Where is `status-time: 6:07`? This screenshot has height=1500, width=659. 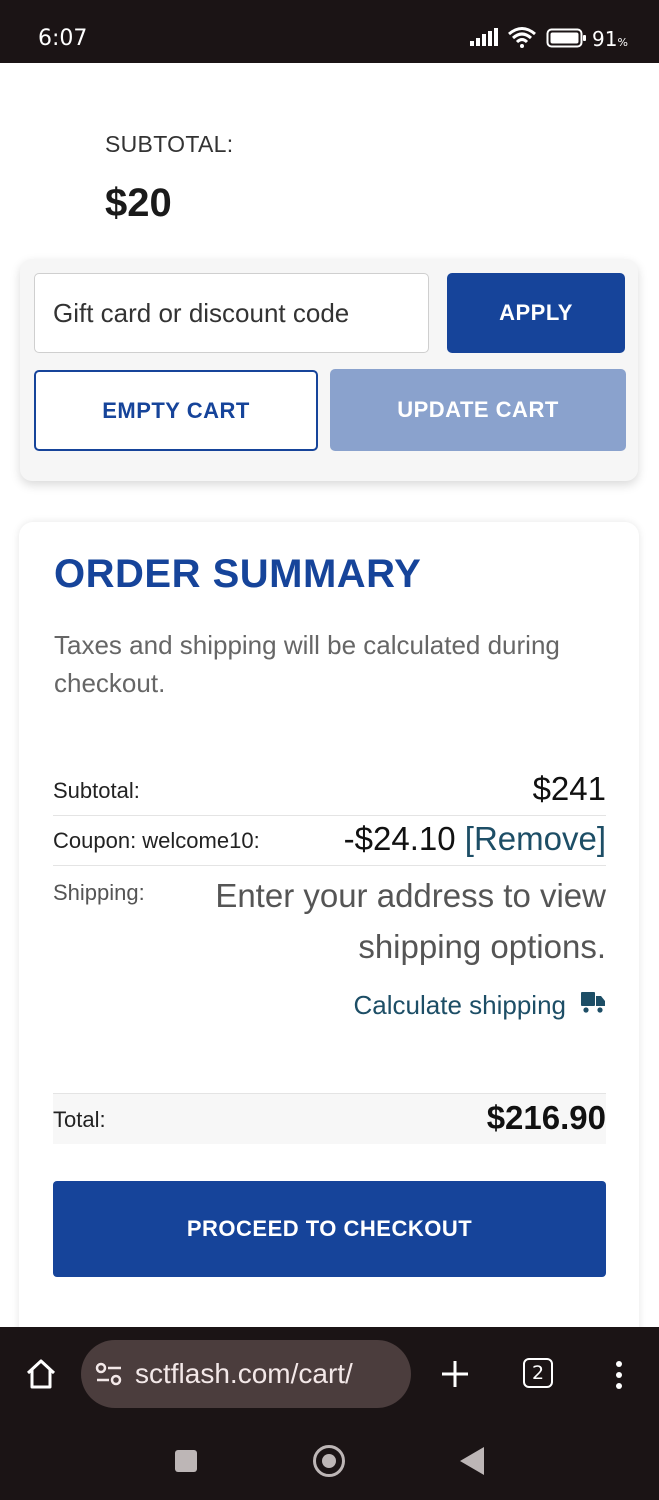
status-time: 6:07 is located at coordinates (63, 38).